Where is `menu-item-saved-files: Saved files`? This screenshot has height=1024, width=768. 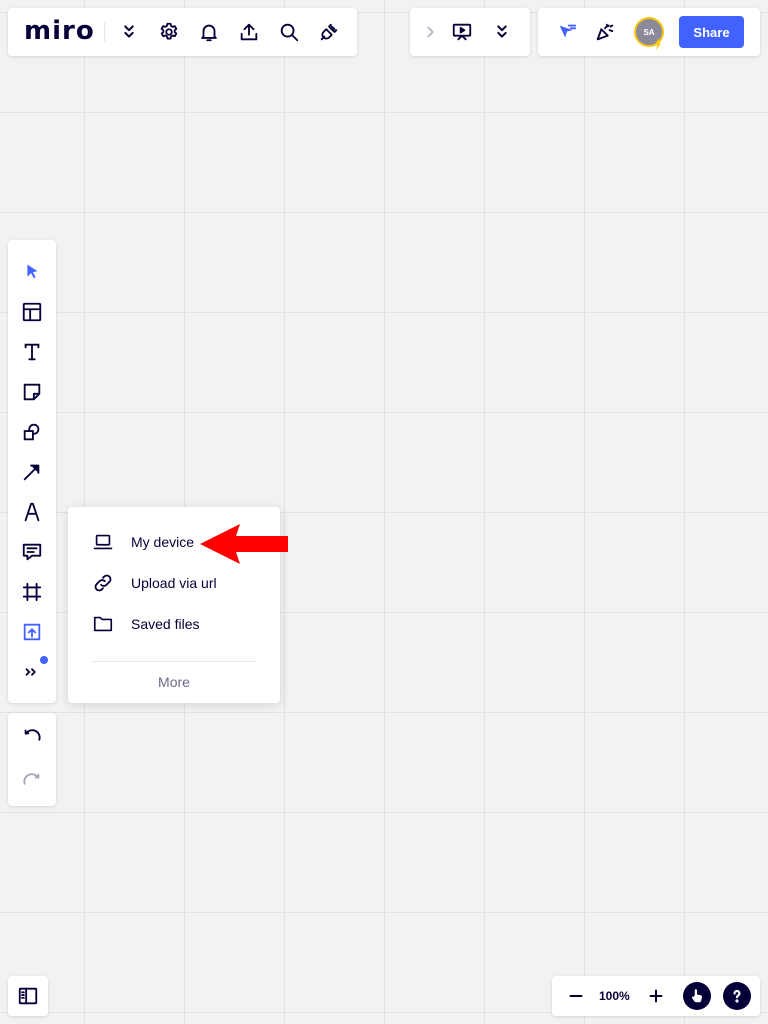 menu-item-saved-files: Saved files is located at coordinates (177, 624).